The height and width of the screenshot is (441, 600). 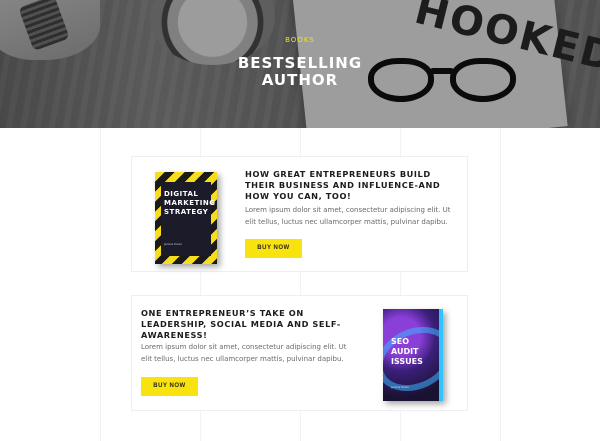 I want to click on book-cover-image-2: SEO AUDIT ISSUES Janine Doen, so click(x=413, y=355).